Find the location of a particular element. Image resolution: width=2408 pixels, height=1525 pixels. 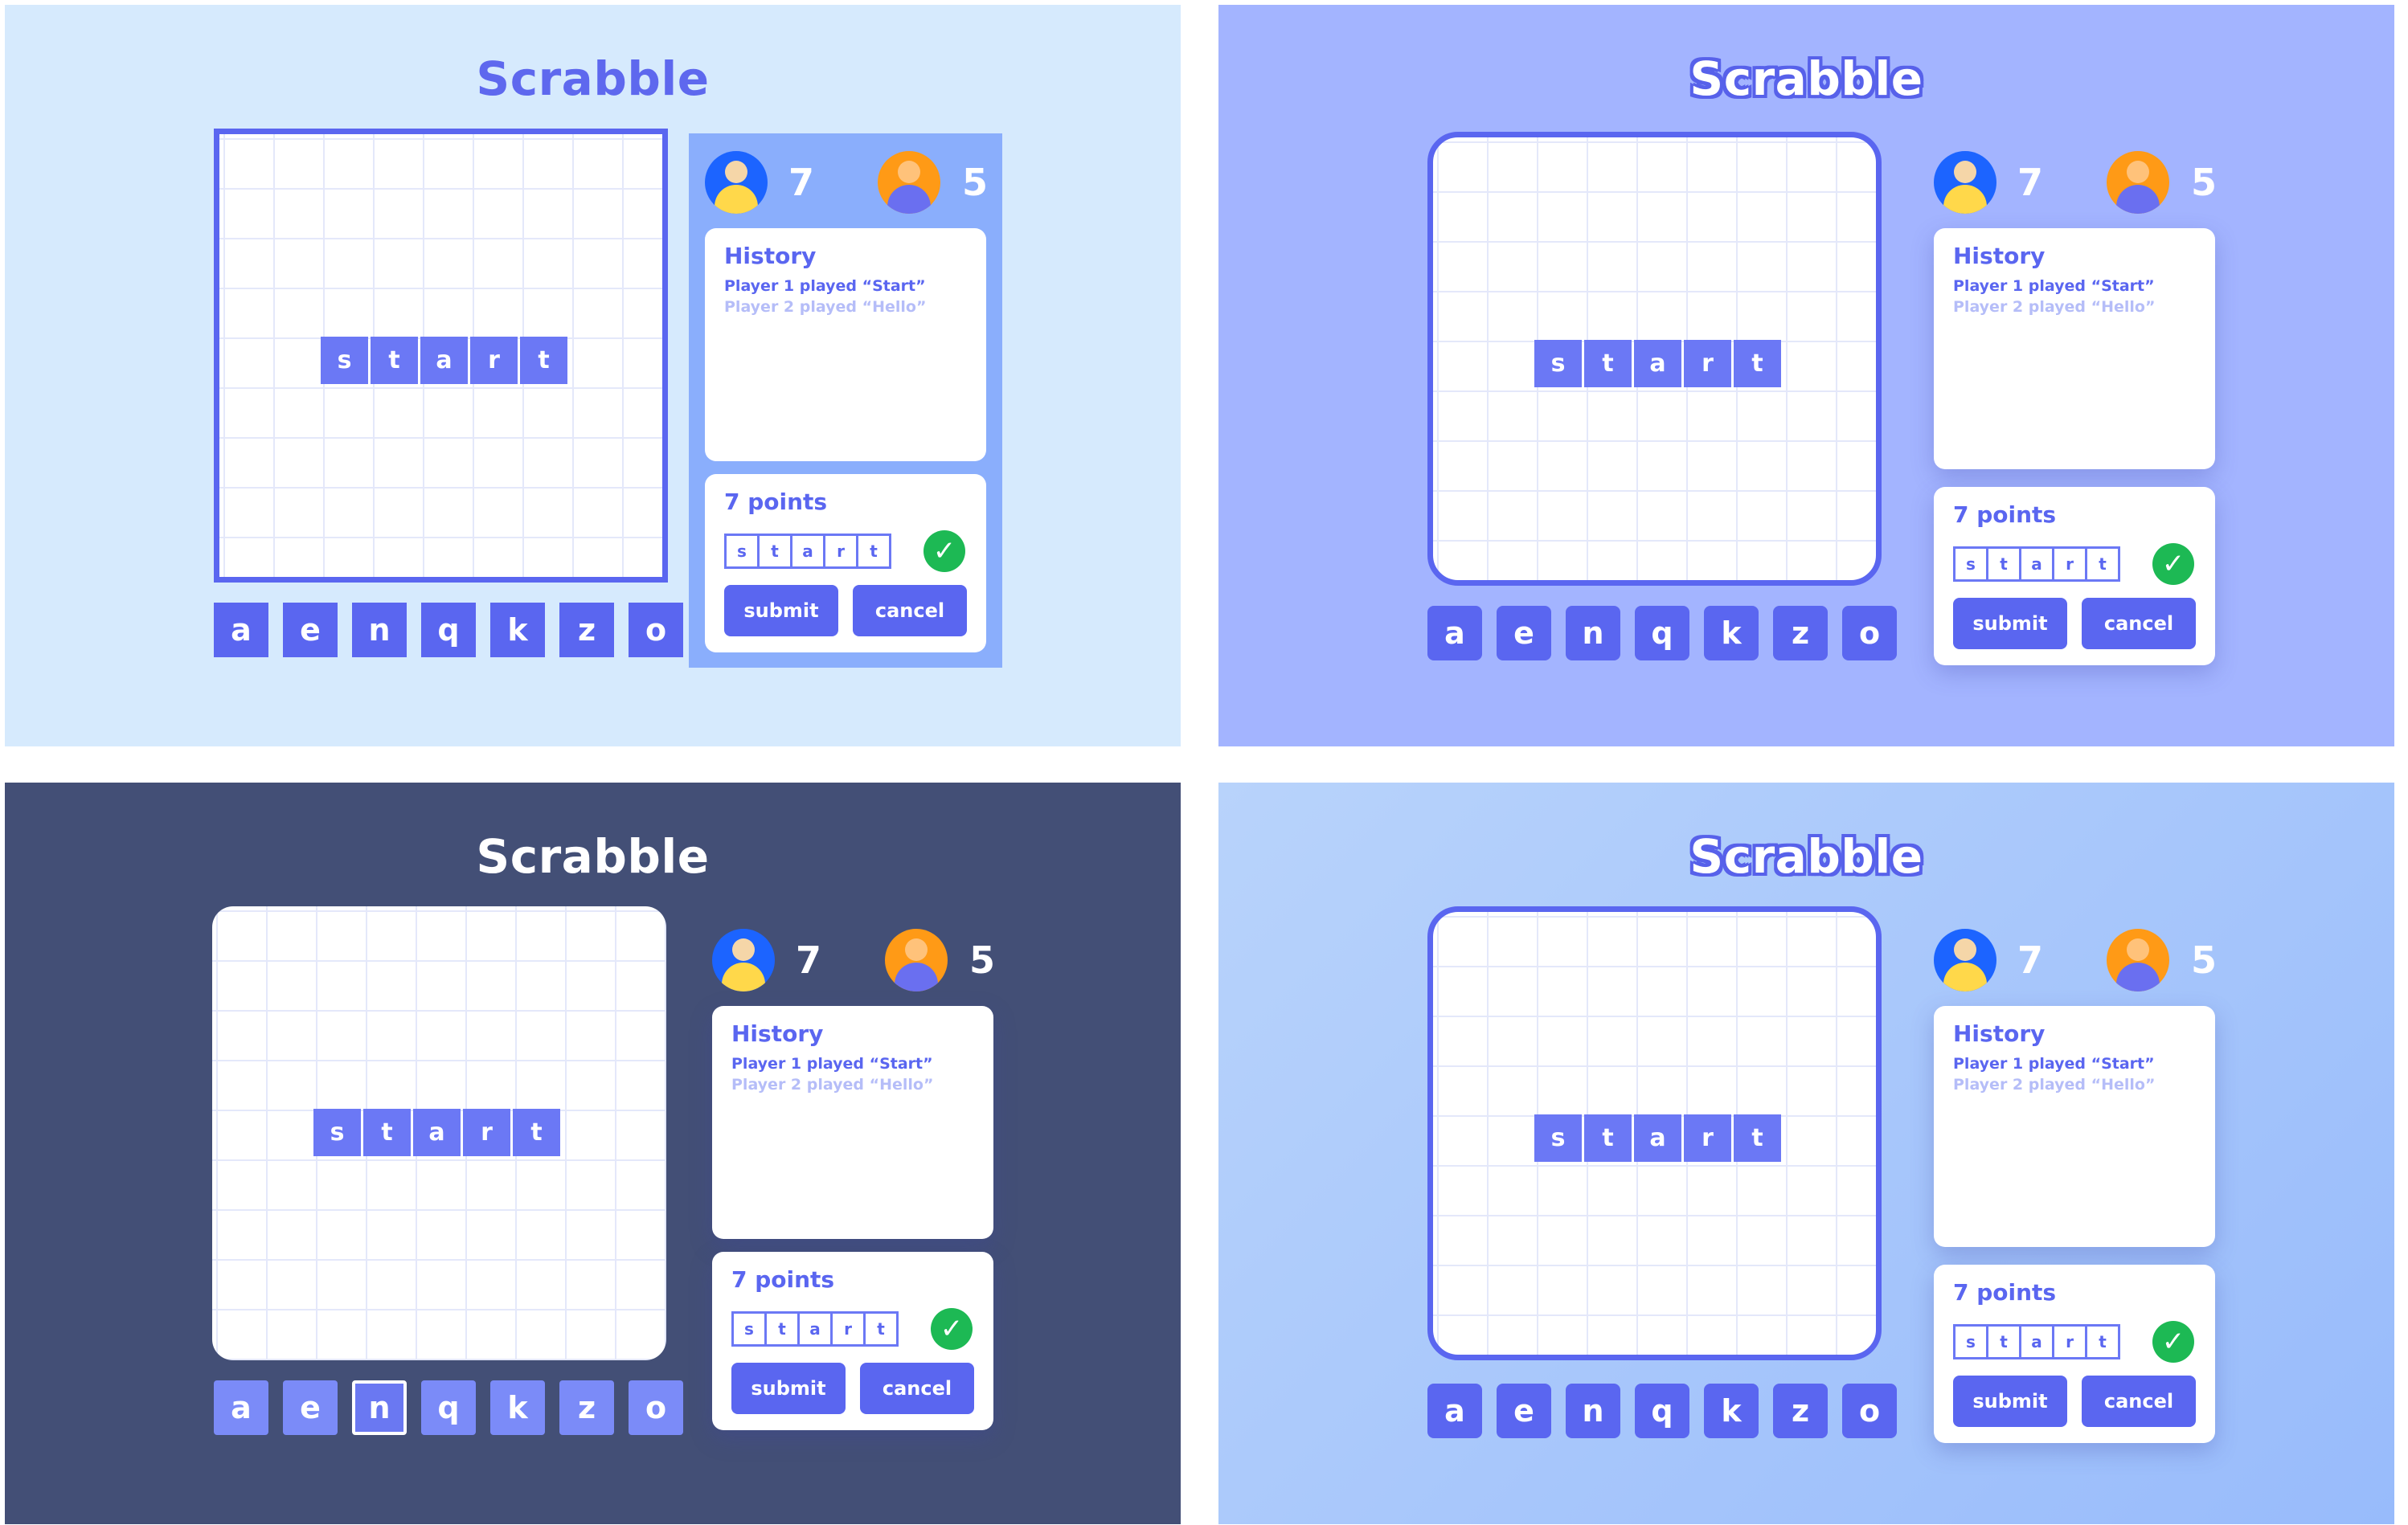

rack-tile-selected: n is located at coordinates (379, 1407).